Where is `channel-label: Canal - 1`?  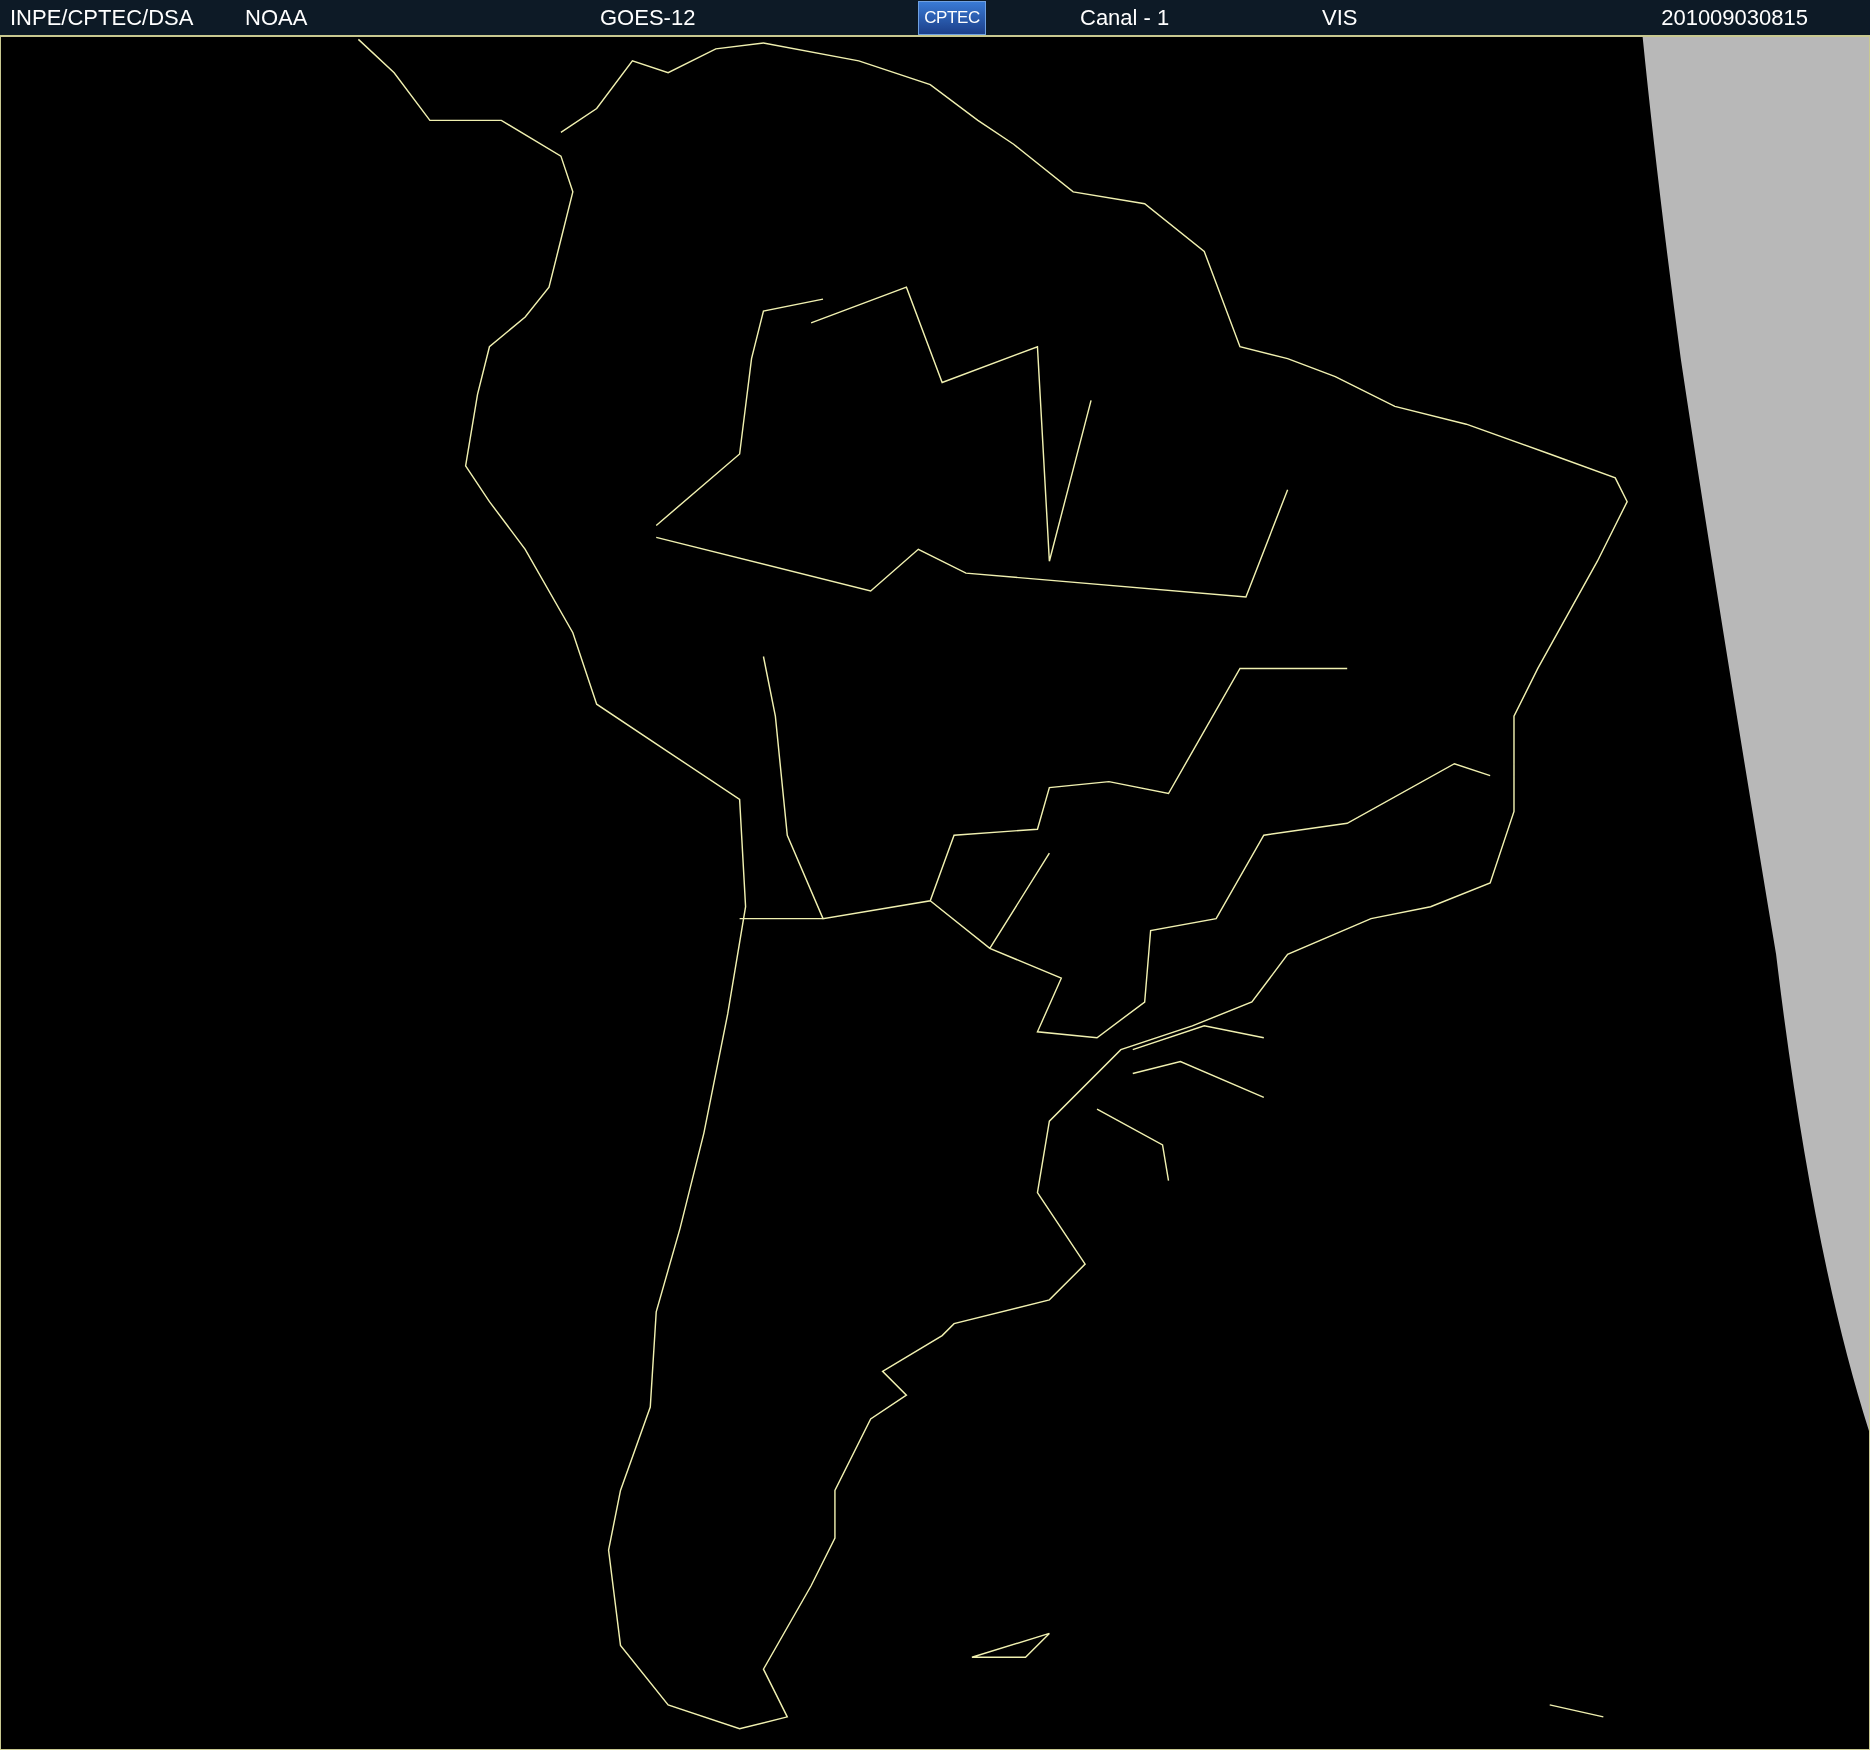
channel-label: Canal - 1 is located at coordinates (1125, 18).